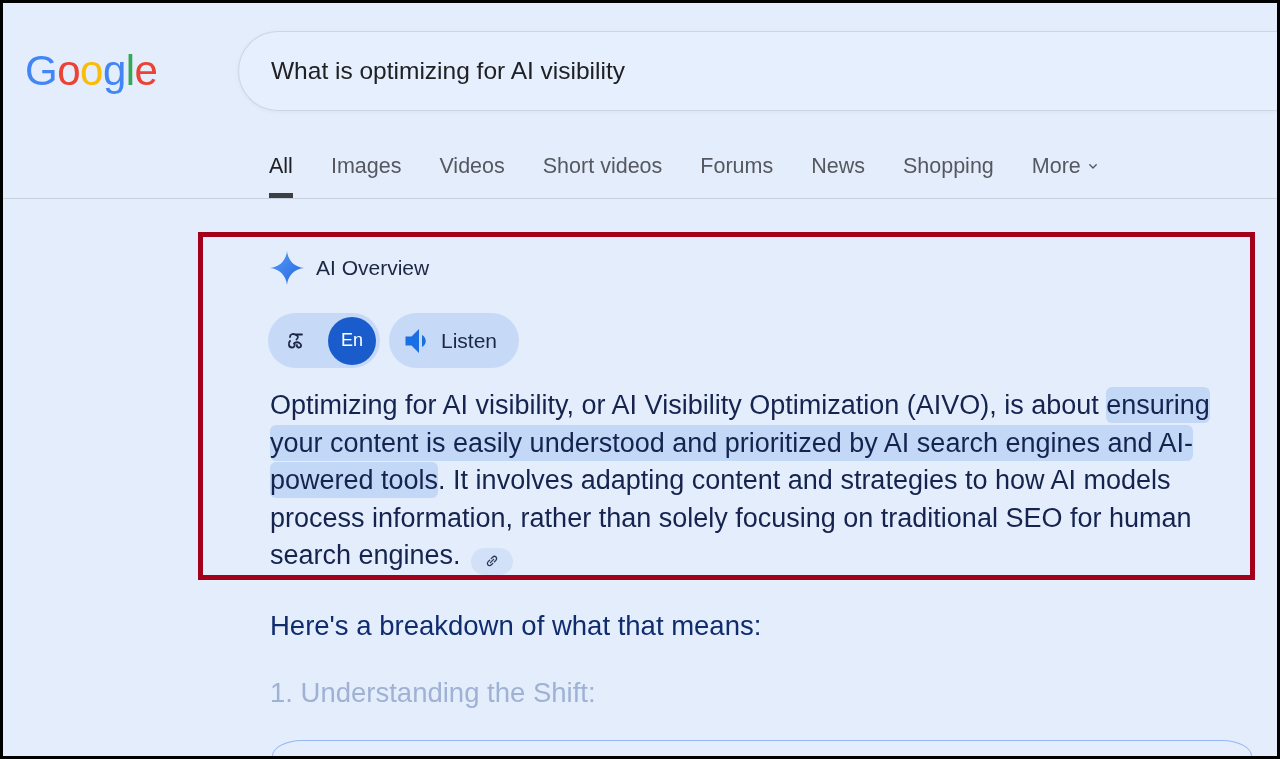  I want to click on source-link-button, so click(491, 561).